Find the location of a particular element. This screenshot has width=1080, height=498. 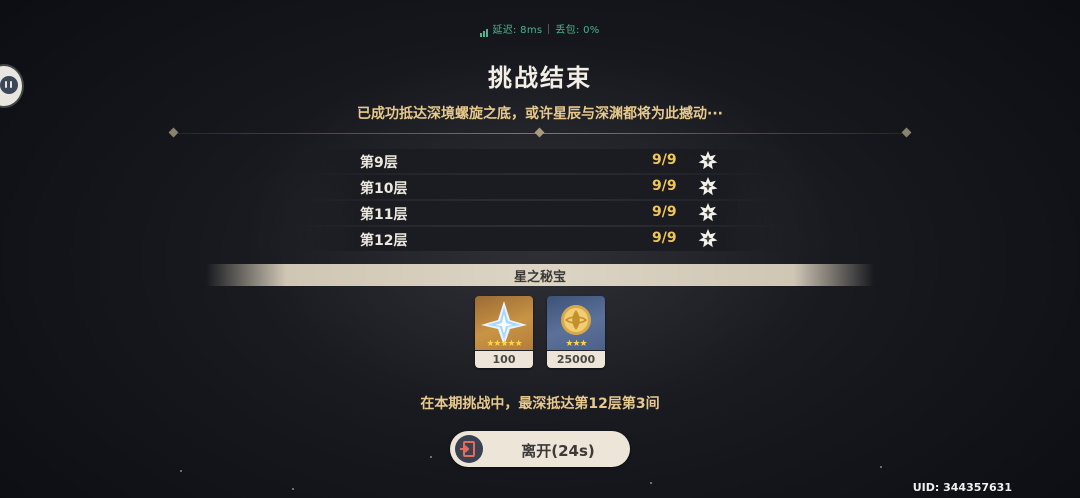

rewards-header: 星之秘宝 is located at coordinates (540, 275).